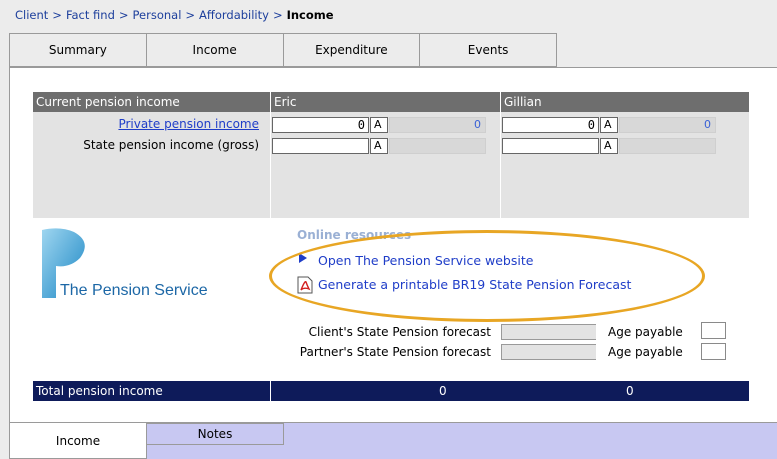 This screenshot has height=459, width=777. What do you see at coordinates (713, 351) in the screenshot?
I see `partner-age-payable-input` at bounding box center [713, 351].